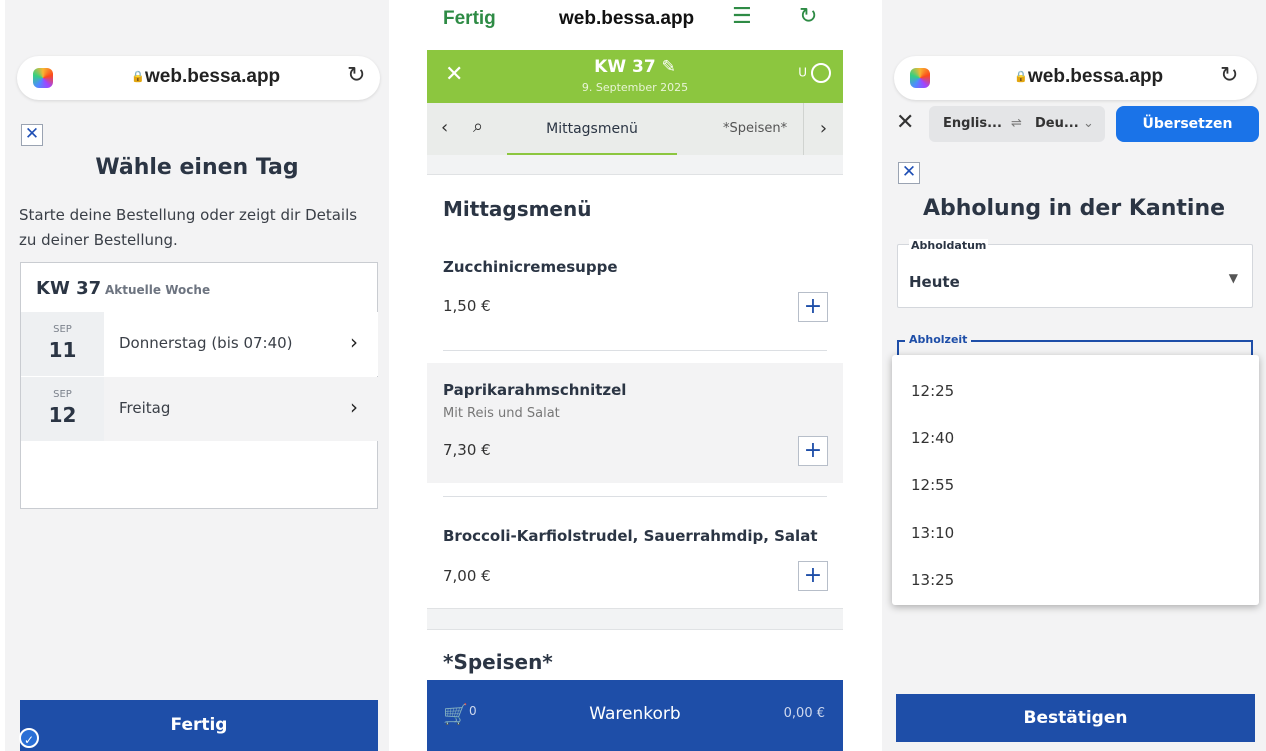 This screenshot has width=1266, height=751. Describe the element at coordinates (934, 282) in the screenshot. I see `pickup-date-value: Heute` at that location.